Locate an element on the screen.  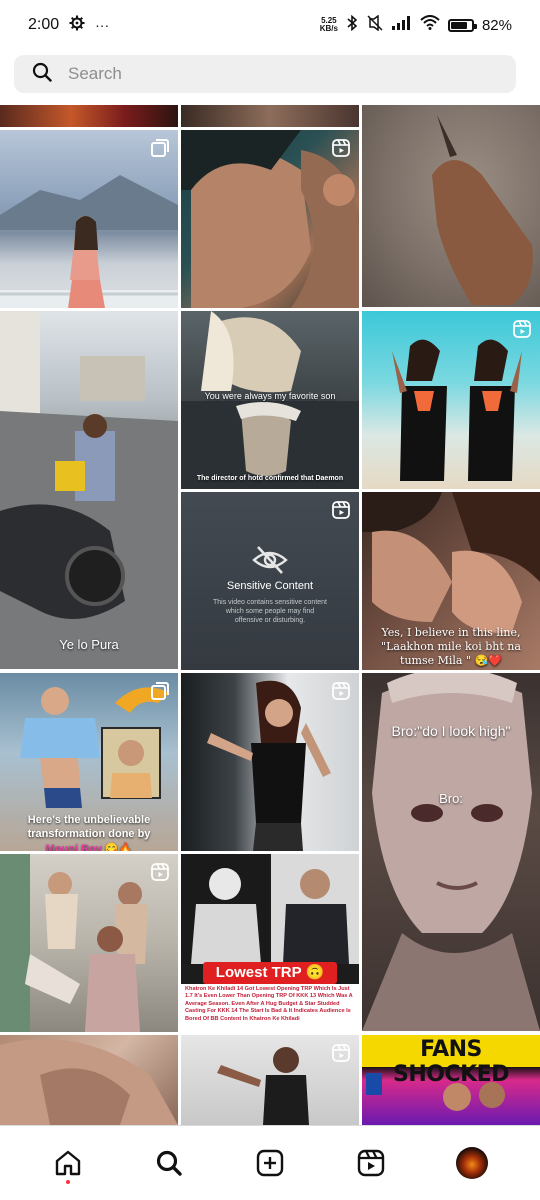
home-icon is located at coordinates (68, 1163).